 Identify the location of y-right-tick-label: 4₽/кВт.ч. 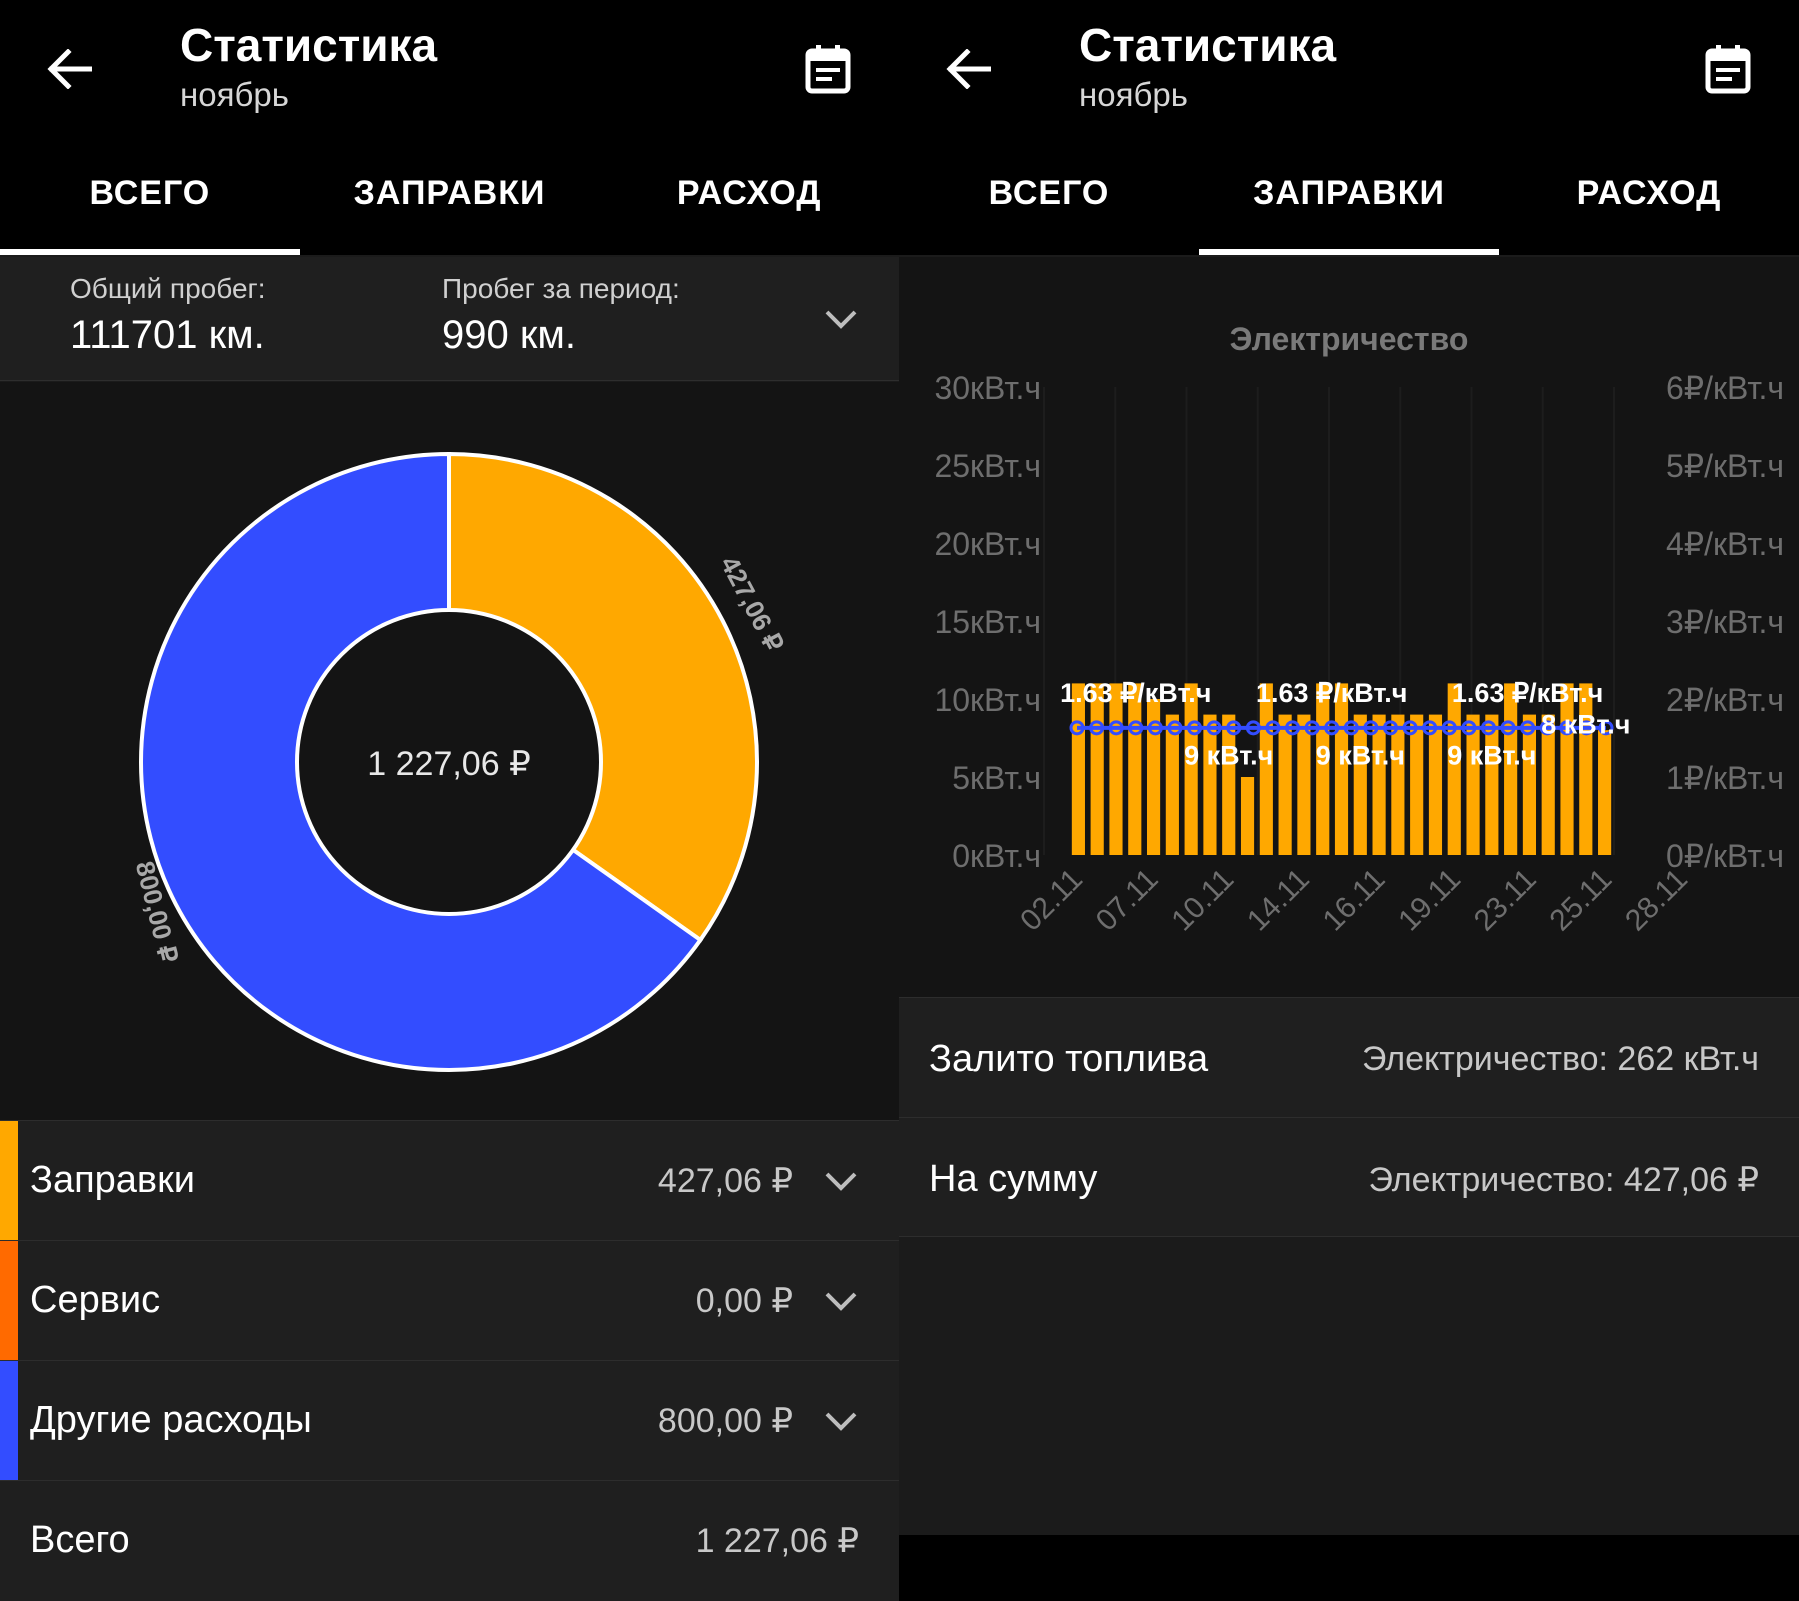
(1725, 544).